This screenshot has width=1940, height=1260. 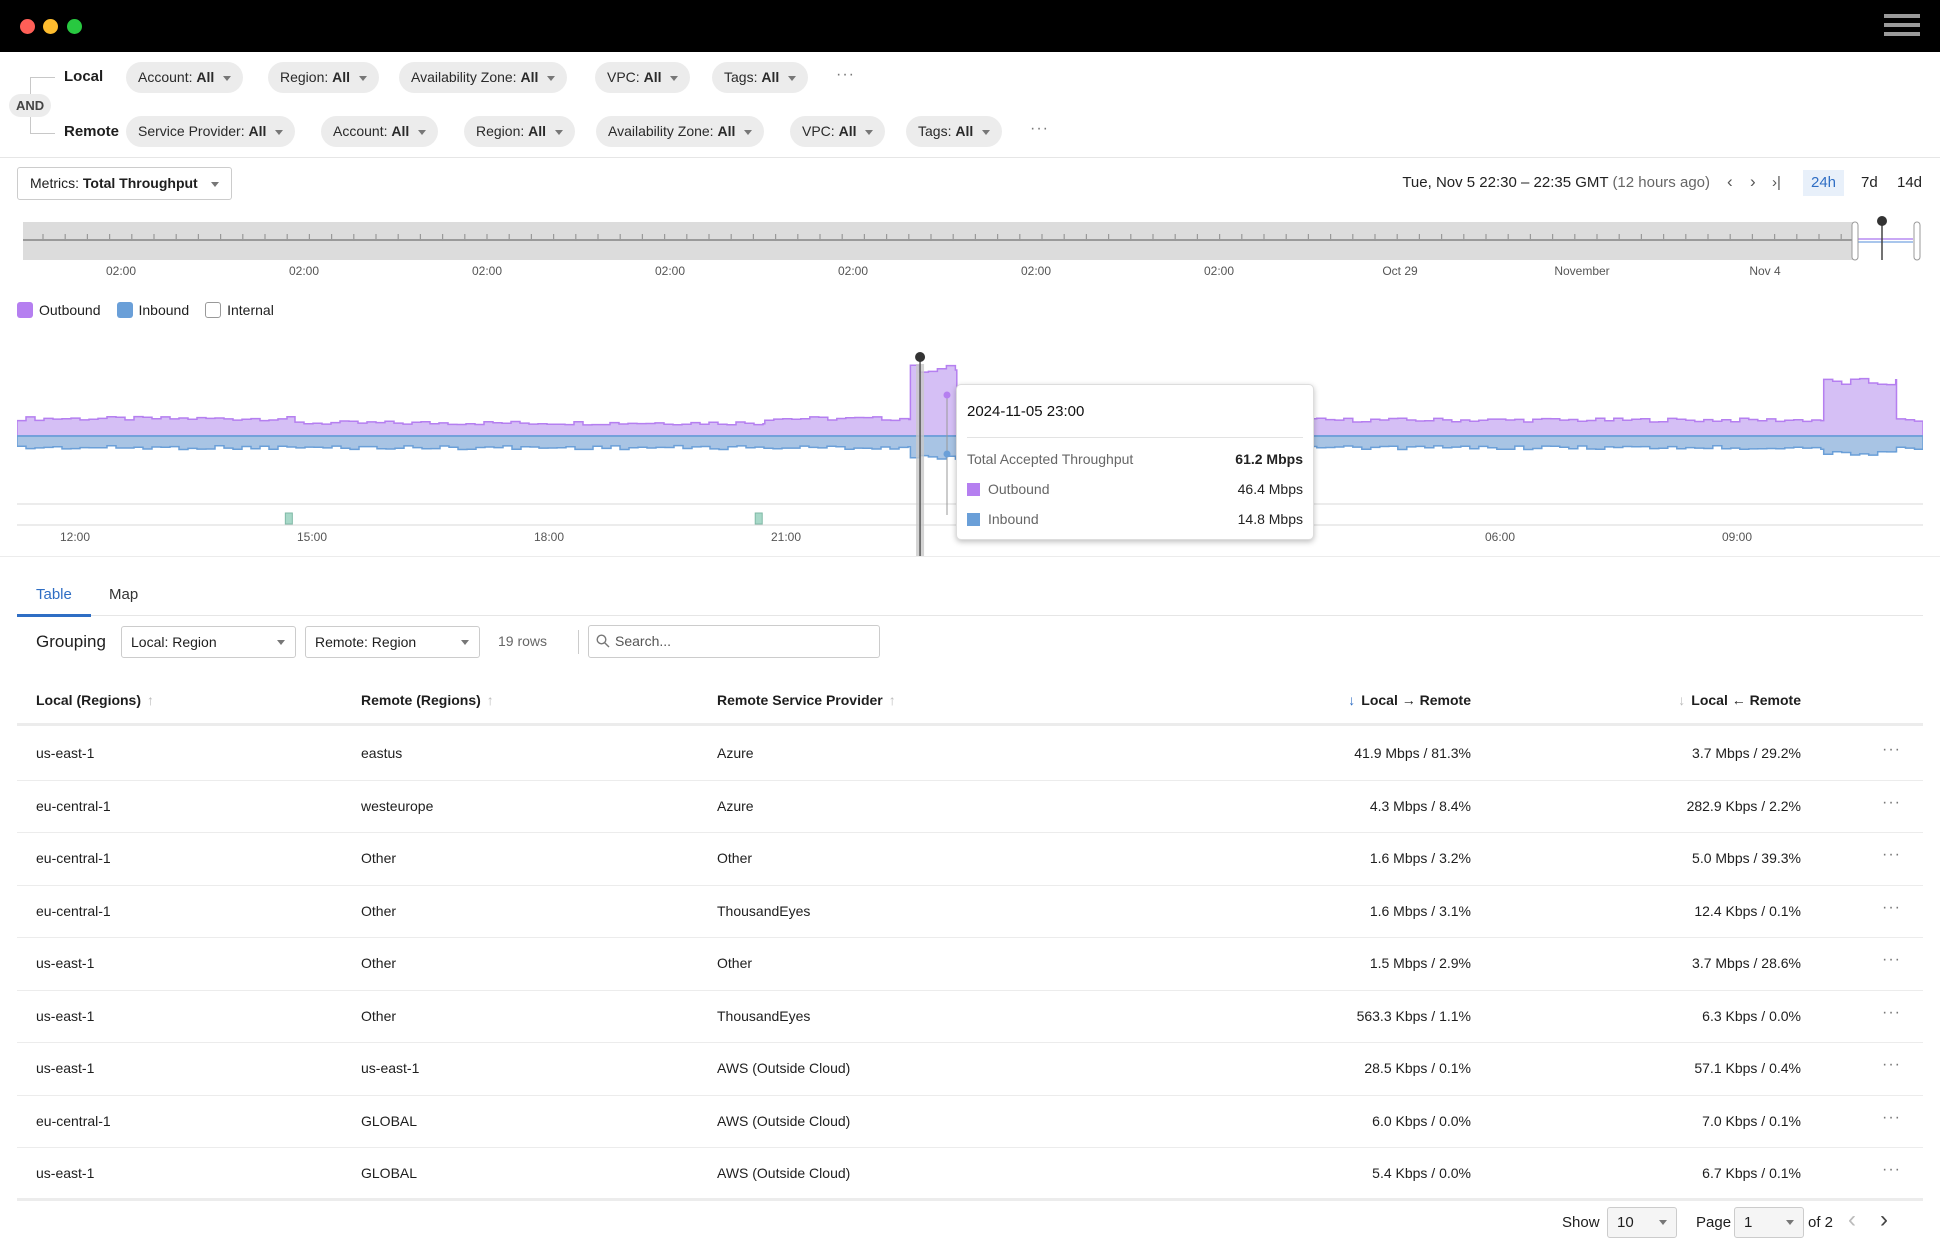 I want to click on time-ago-text: (12 hours ago), so click(x=1661, y=182).